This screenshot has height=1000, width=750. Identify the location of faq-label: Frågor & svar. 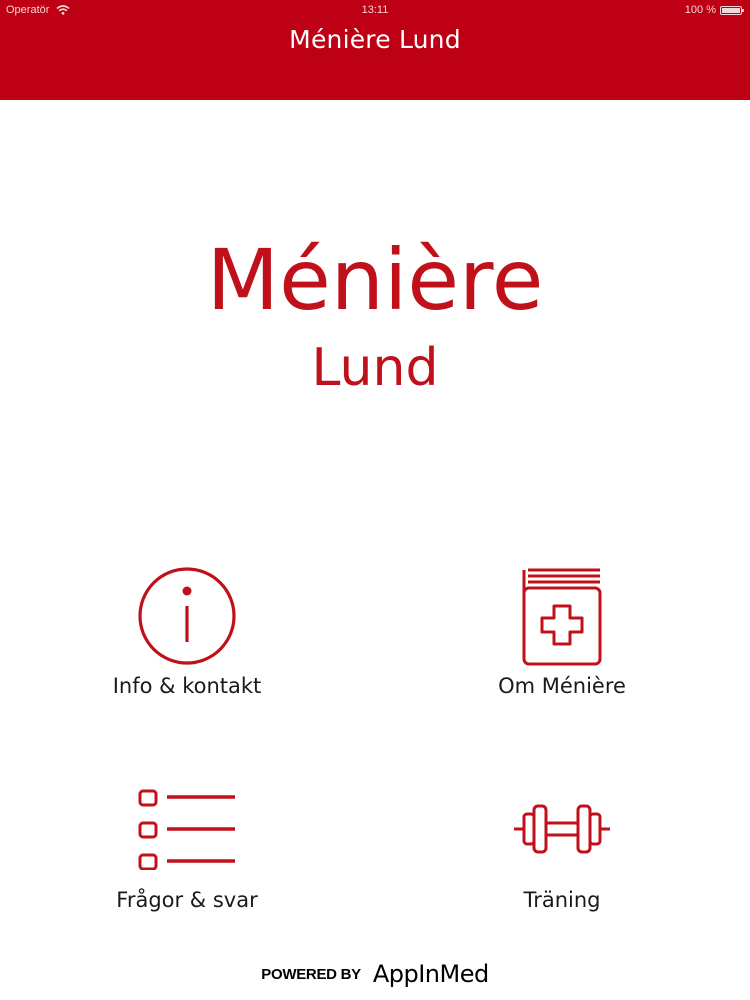
(187, 900).